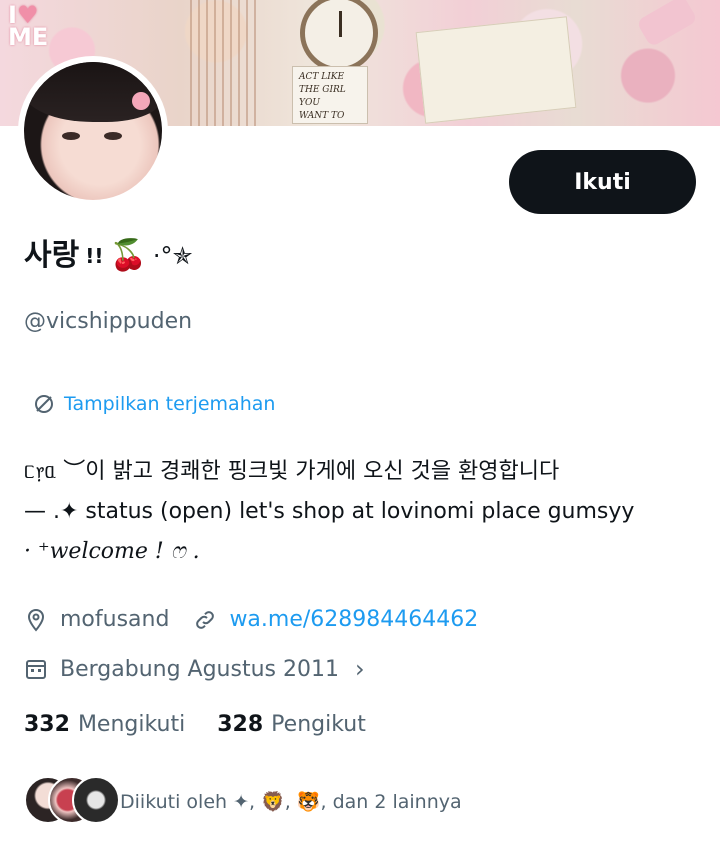 This screenshot has height=857, width=720. I want to click on translate-icon, so click(44, 404).